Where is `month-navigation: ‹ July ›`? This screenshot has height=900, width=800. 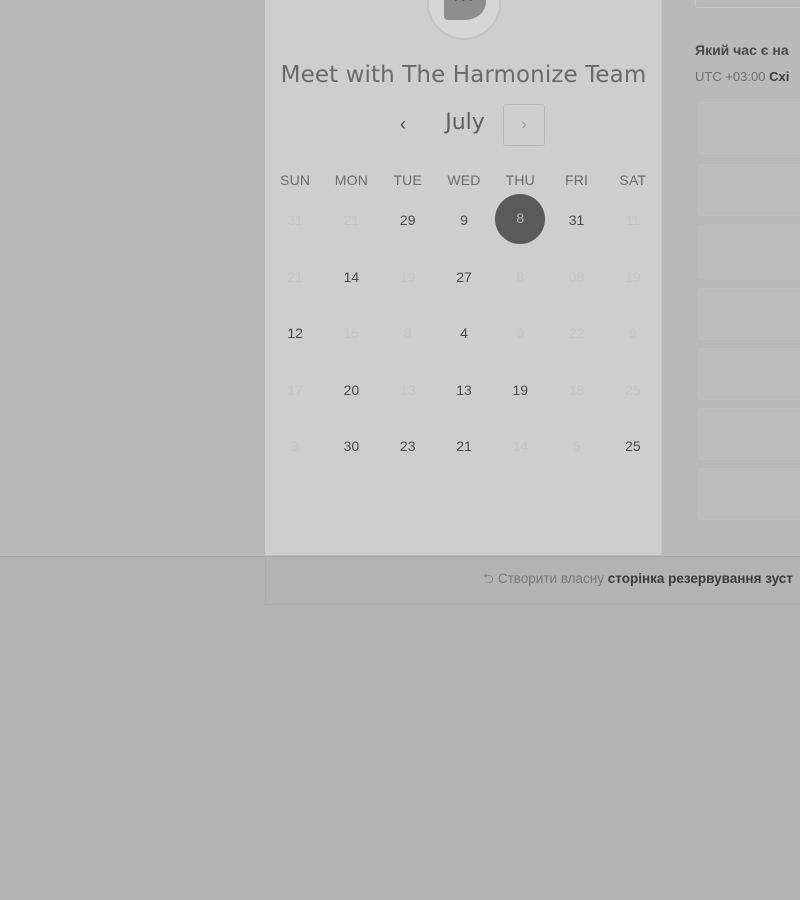
month-navigation: ‹ July › is located at coordinates (463, 125).